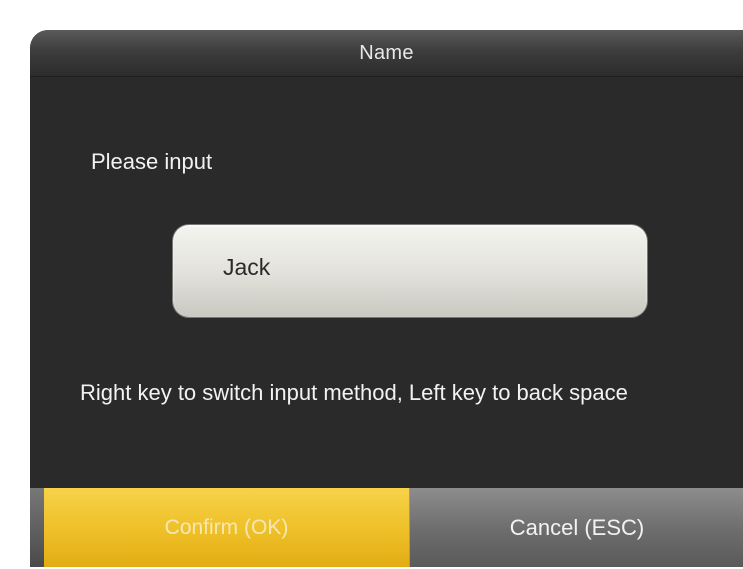 The width and height of the screenshot is (743, 569). I want to click on confirm-button: Confirm (OK), so click(226, 527).